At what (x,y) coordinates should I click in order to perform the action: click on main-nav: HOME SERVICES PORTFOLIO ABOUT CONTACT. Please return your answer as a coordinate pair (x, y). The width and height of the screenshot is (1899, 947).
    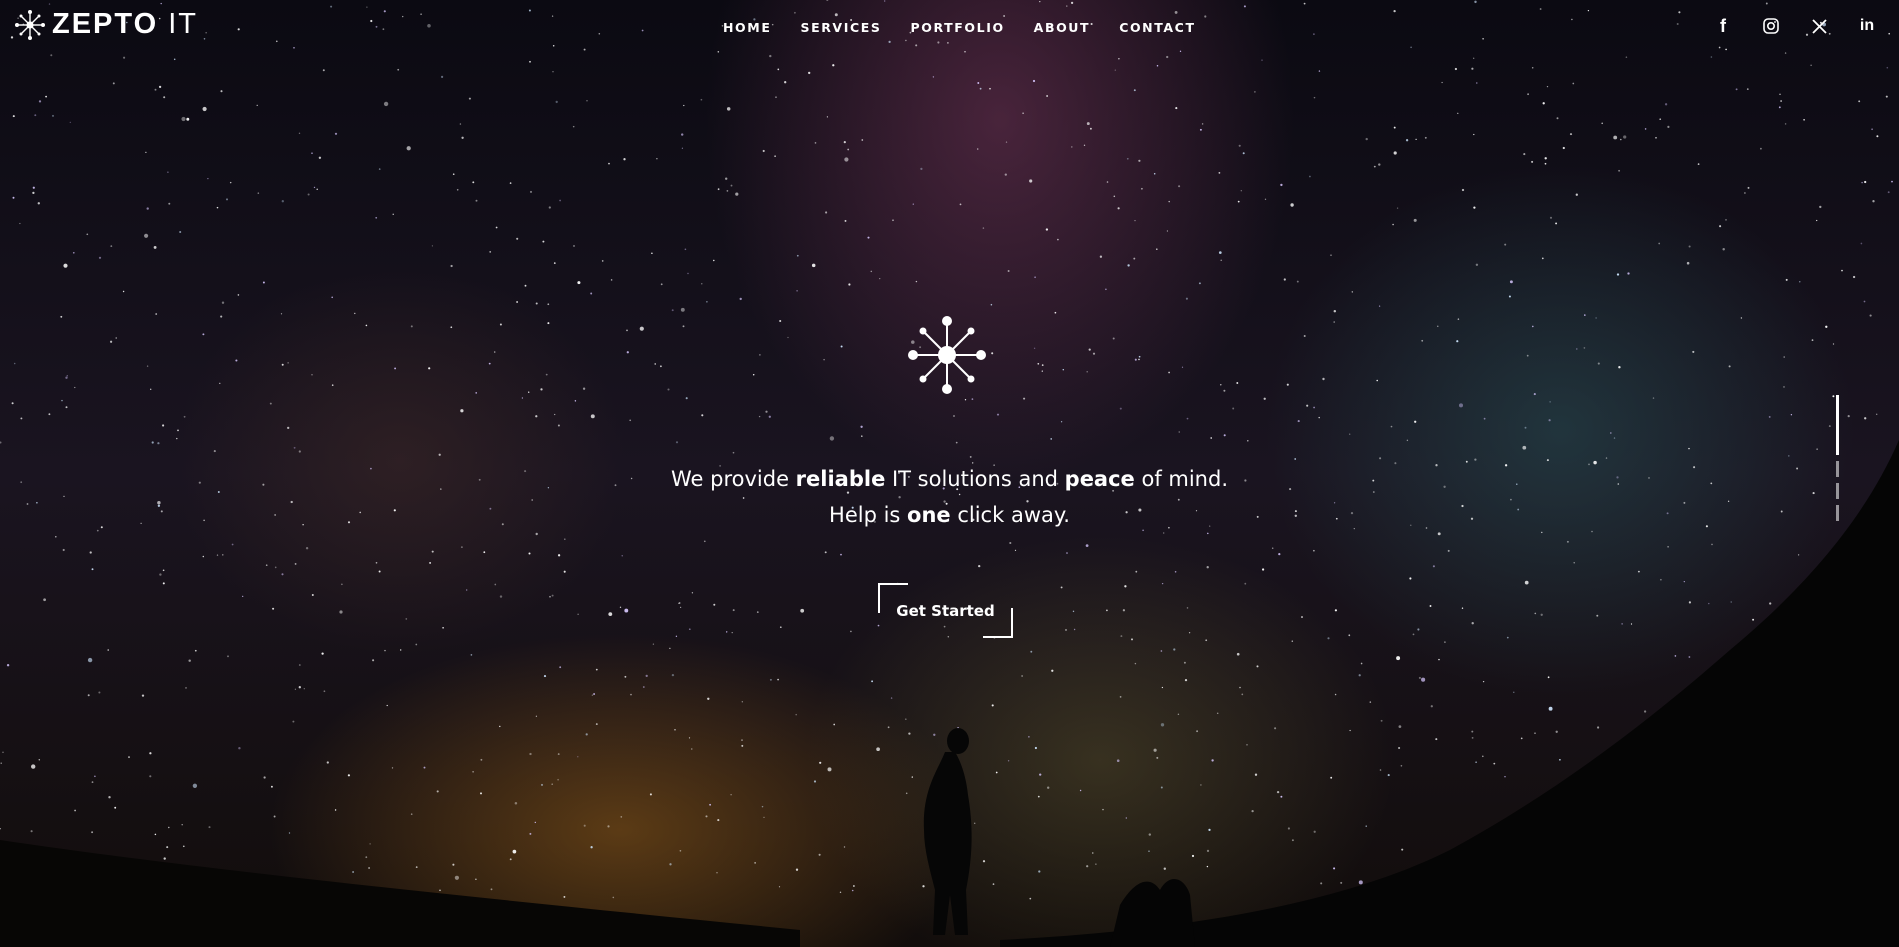
    Looking at the image, I should click on (959, 27).